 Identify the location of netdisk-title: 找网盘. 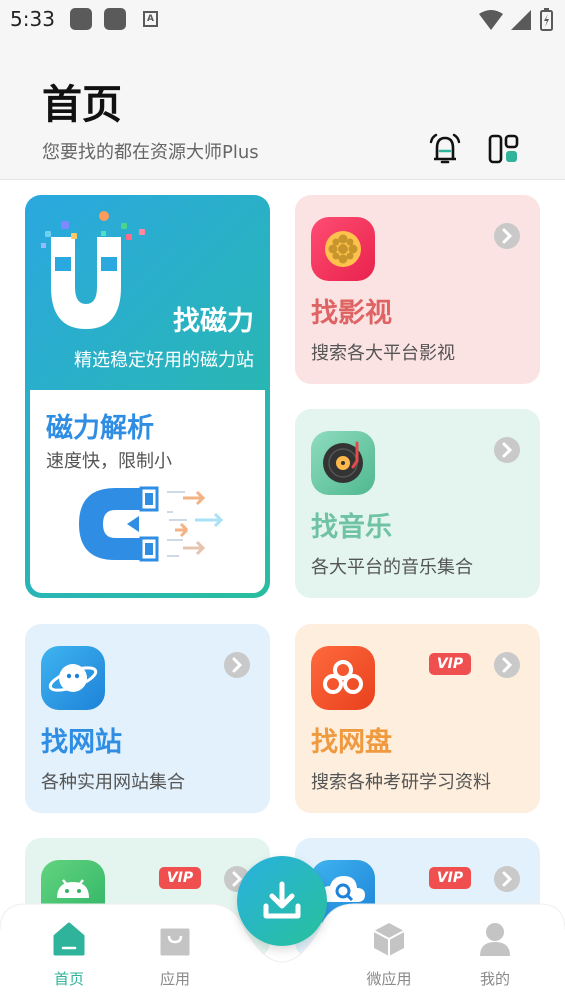
(351, 742).